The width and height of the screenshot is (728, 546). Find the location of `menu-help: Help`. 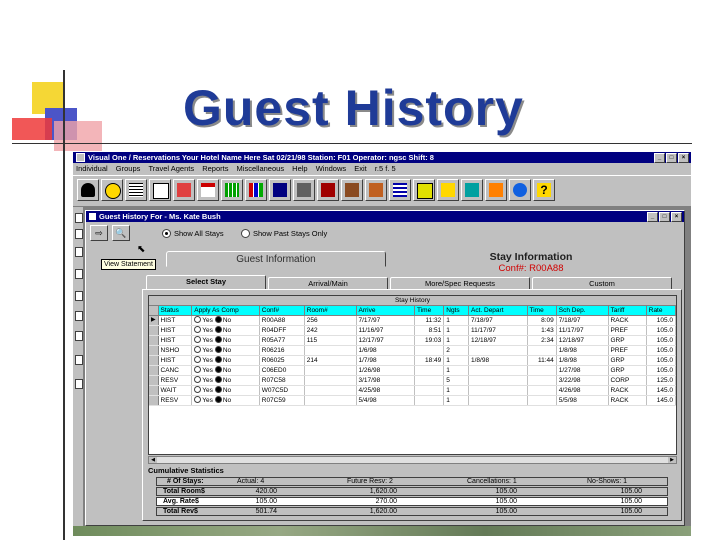

menu-help: Help is located at coordinates (299, 168).